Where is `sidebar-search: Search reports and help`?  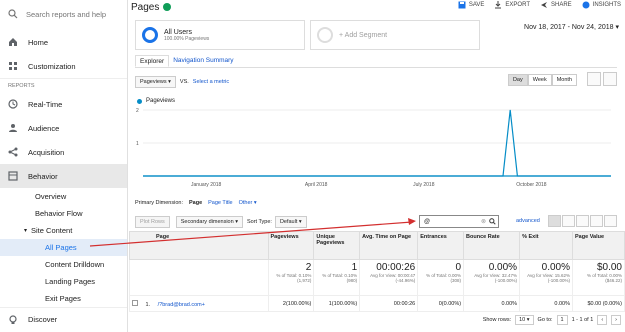 sidebar-search: Search reports and help is located at coordinates (63, 14).